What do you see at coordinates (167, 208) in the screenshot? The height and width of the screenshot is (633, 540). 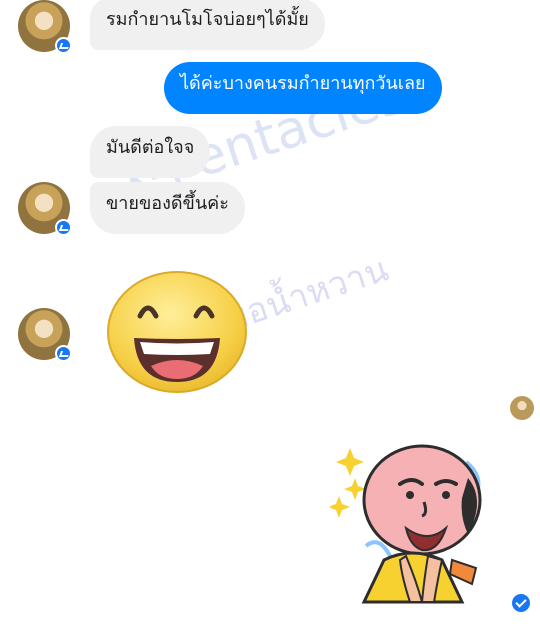 I see `incoming-message-bubble: ขายของดีขึ้นค่ะ` at bounding box center [167, 208].